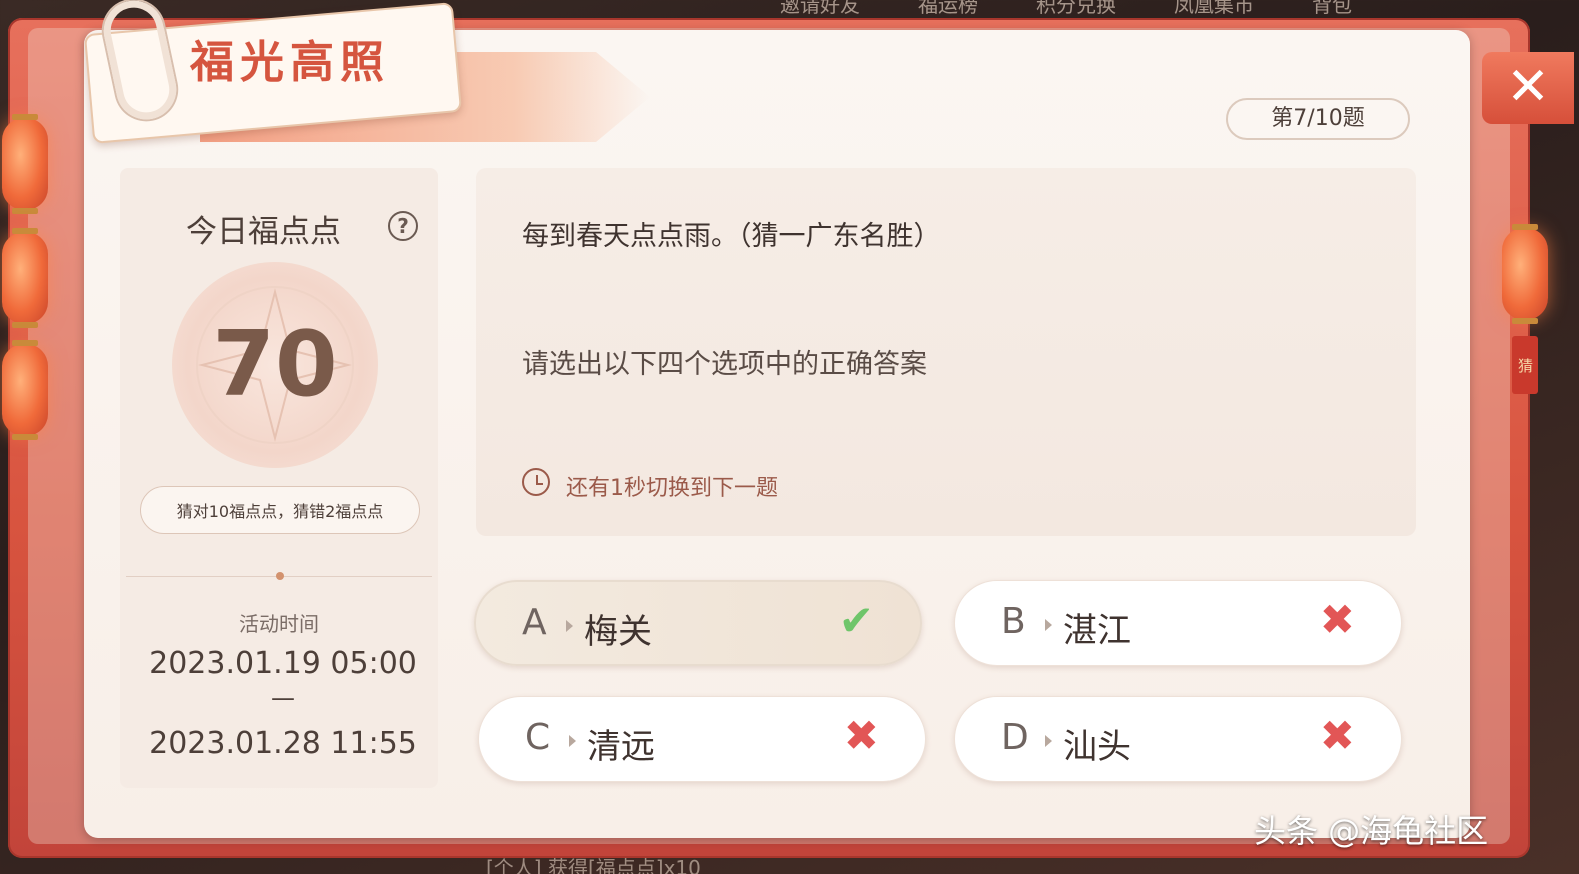 Image resolution: width=1579 pixels, height=874 pixels. I want to click on close-button: ✕, so click(1528, 88).